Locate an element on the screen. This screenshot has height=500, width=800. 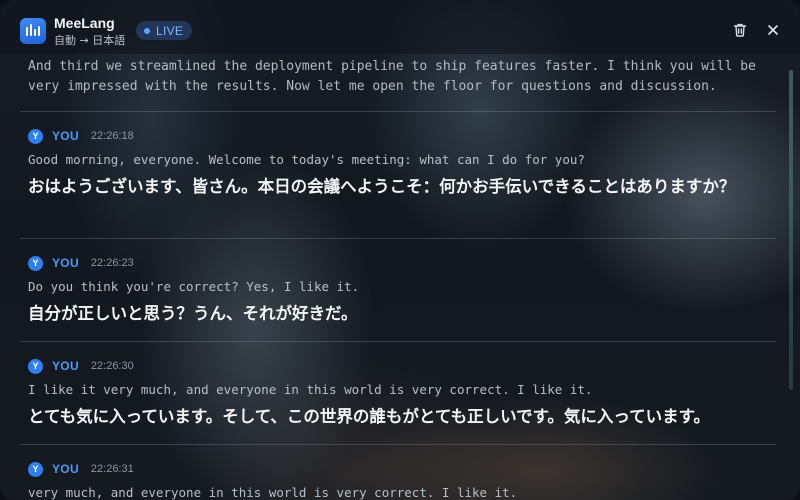
entry-header: Y YOU 22:26:31 is located at coordinates (81, 469).